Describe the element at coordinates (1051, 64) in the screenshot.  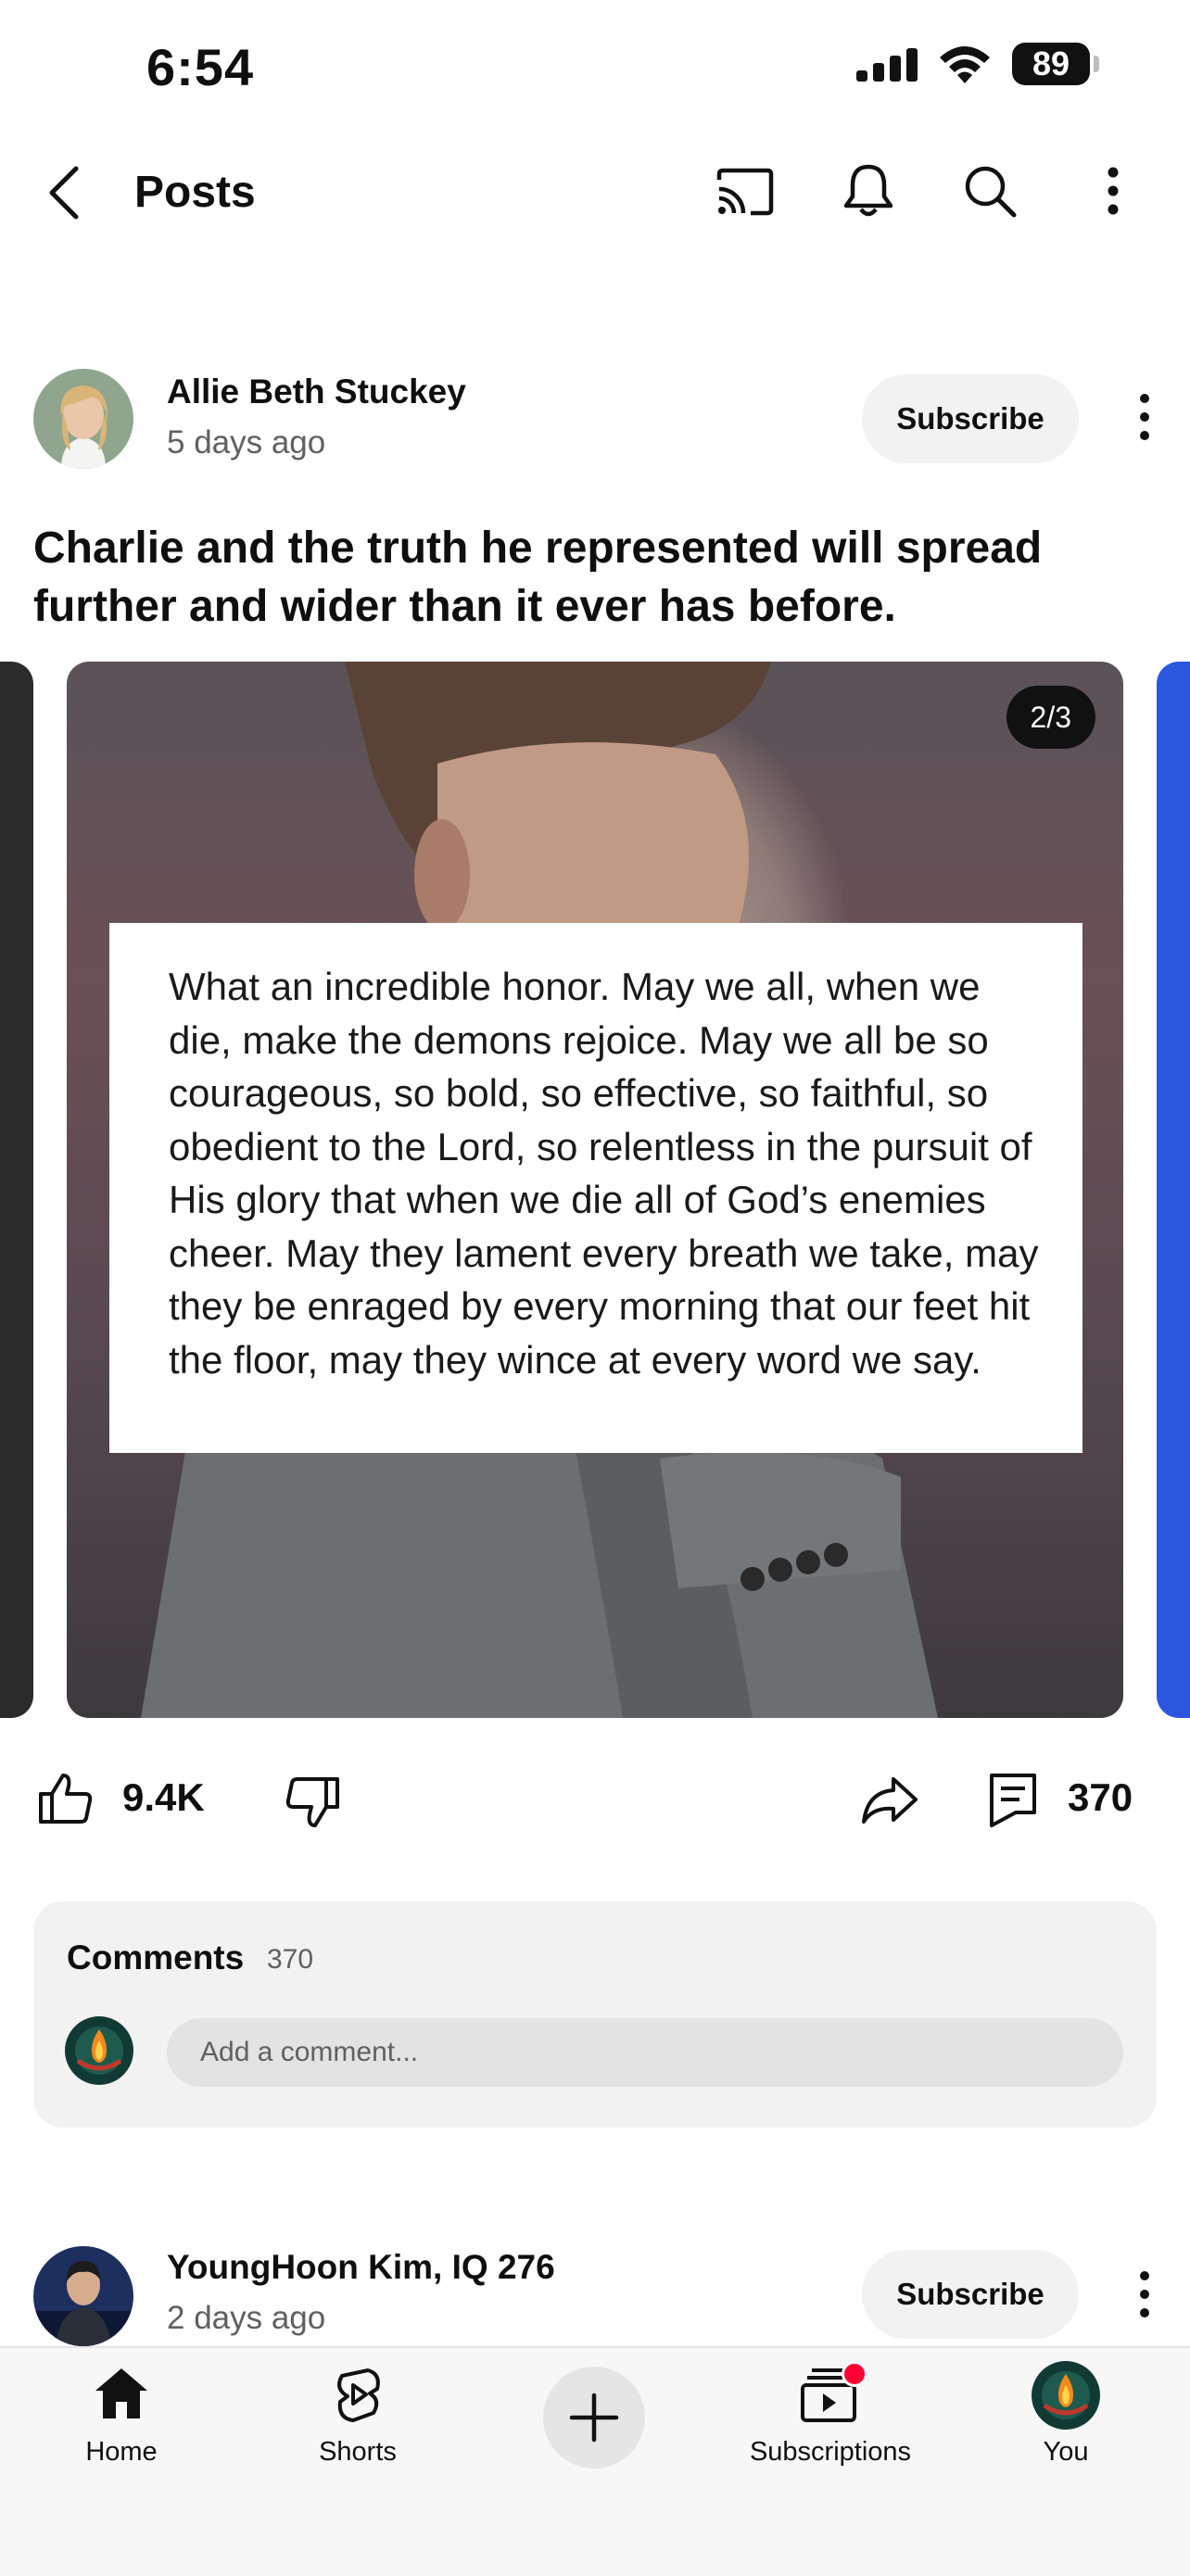
I see `battery-level: 89` at that location.